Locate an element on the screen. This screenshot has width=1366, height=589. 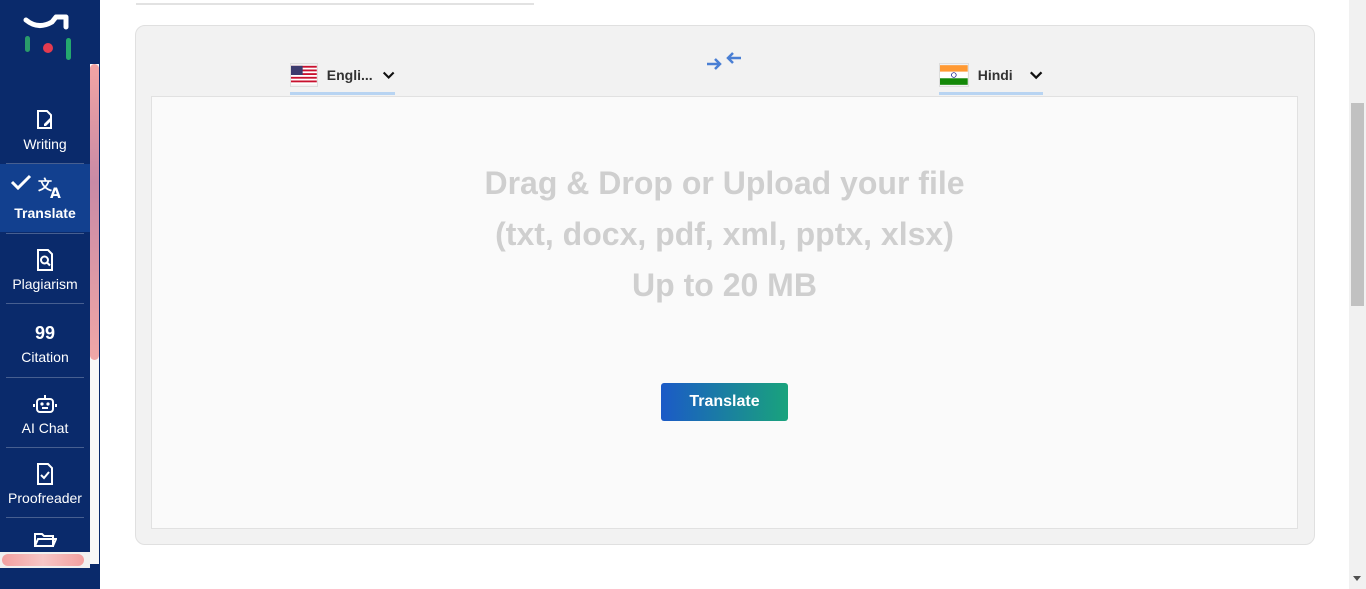
check-icon is located at coordinates (21, 182).